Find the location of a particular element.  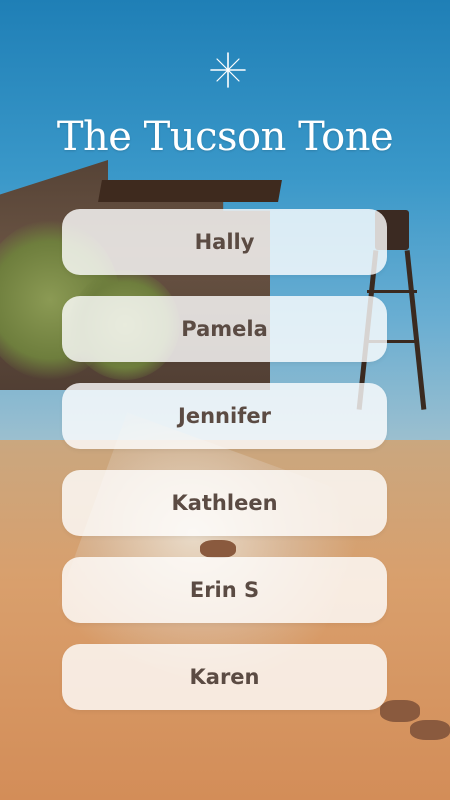

link-label: Kathleen is located at coordinates (224, 503).